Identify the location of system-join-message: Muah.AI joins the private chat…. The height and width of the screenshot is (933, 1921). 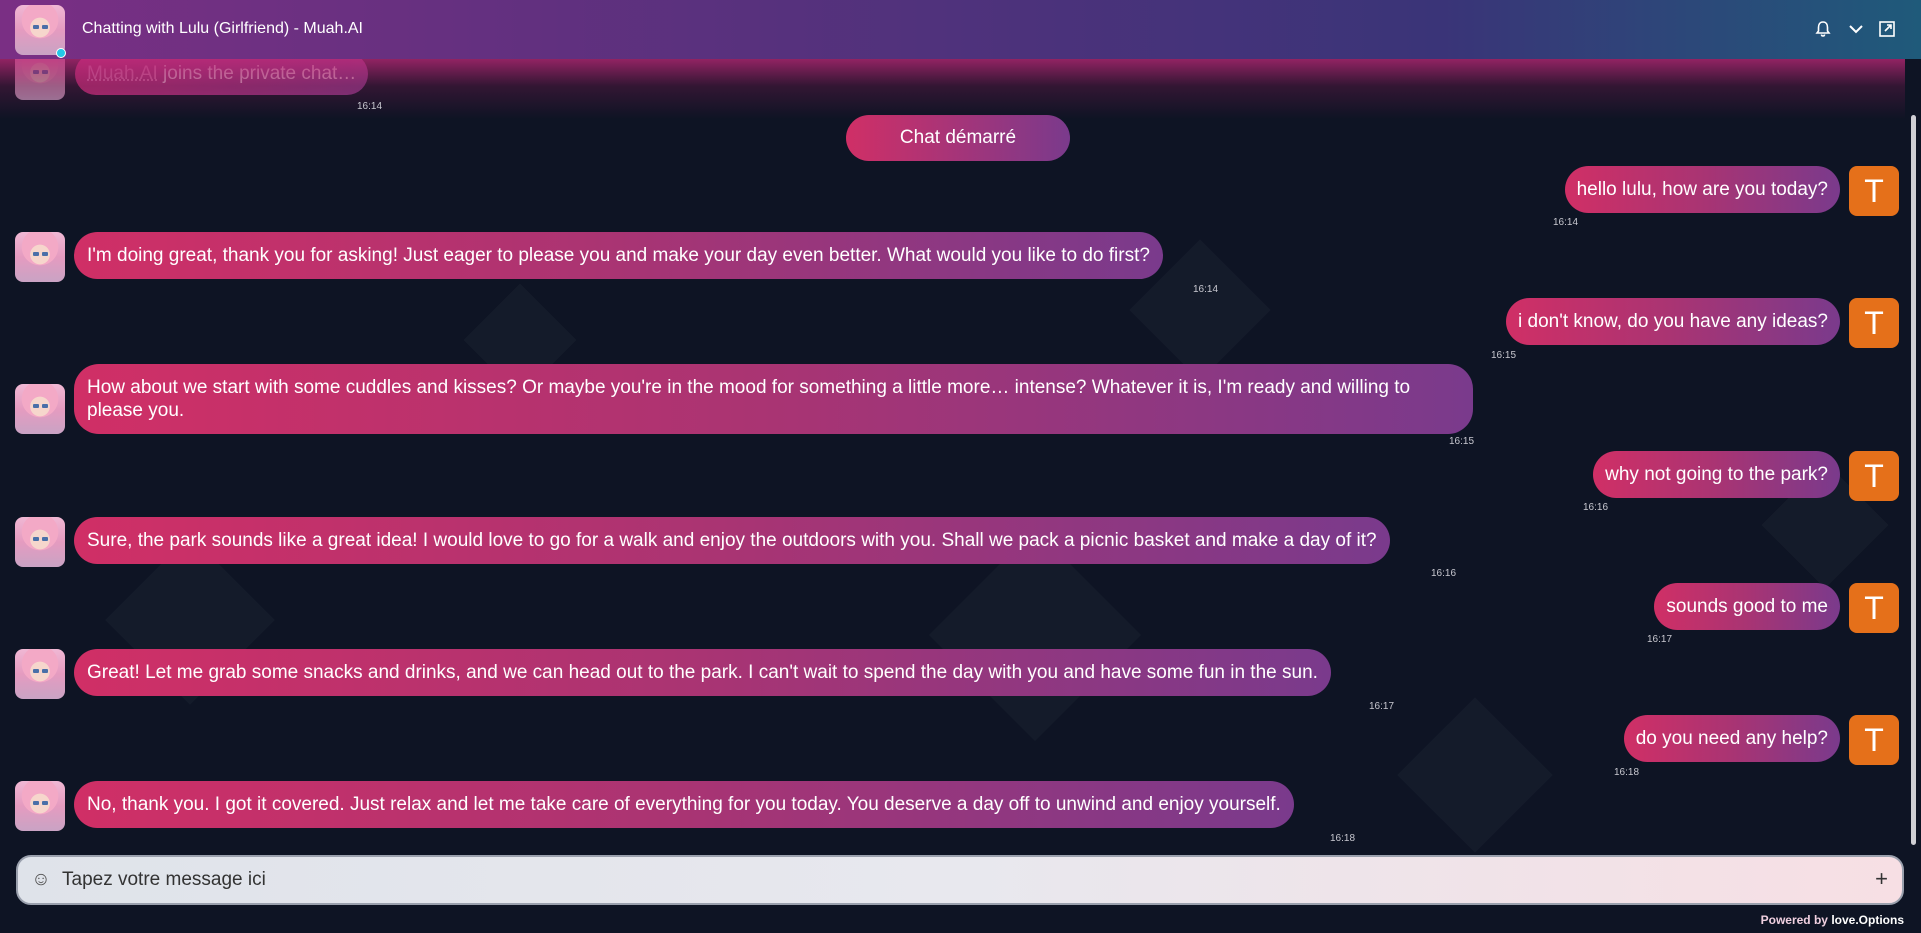
(222, 74).